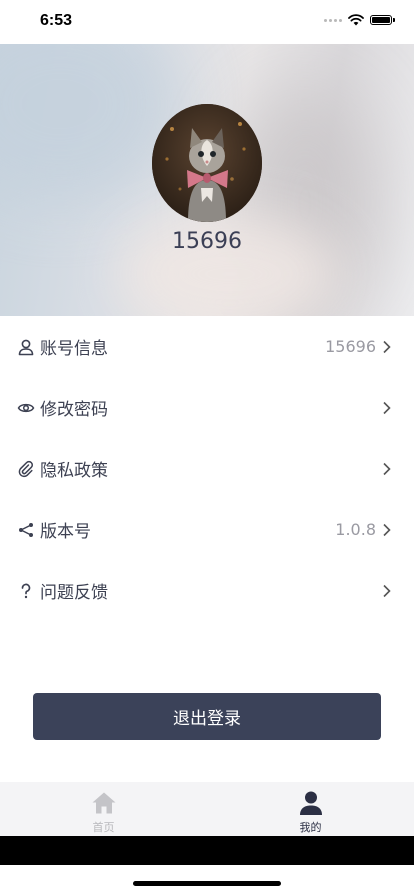 Image resolution: width=414 pixels, height=896 pixels. I want to click on menu-item-privacy-policy: 隐私政策, so click(207, 468).